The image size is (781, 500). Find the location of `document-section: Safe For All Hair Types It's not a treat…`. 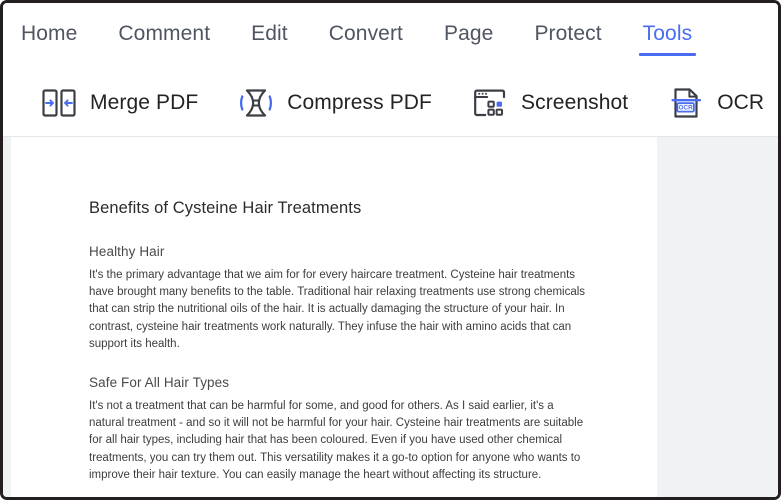

document-section: Safe For All Hair Types It's not a treat… is located at coordinates (338, 429).